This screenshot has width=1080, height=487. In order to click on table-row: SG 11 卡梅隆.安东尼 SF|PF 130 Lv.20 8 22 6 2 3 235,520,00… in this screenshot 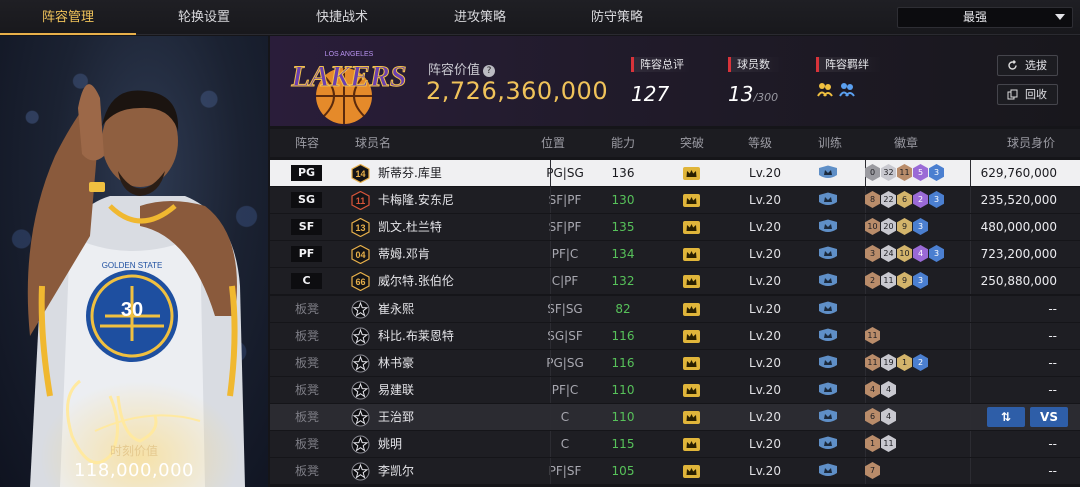, I will do `click(675, 200)`.